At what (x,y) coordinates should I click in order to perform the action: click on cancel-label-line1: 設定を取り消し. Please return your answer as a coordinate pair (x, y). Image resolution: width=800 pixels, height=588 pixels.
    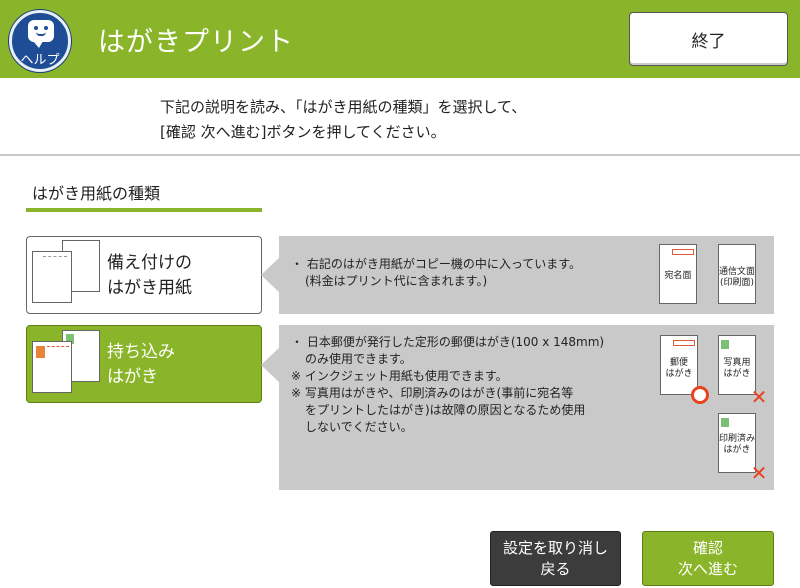
    Looking at the image, I should click on (555, 548).